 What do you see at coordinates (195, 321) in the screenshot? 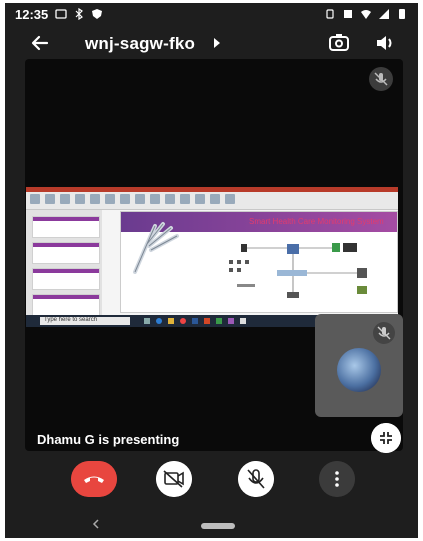
I see `word-icon` at bounding box center [195, 321].